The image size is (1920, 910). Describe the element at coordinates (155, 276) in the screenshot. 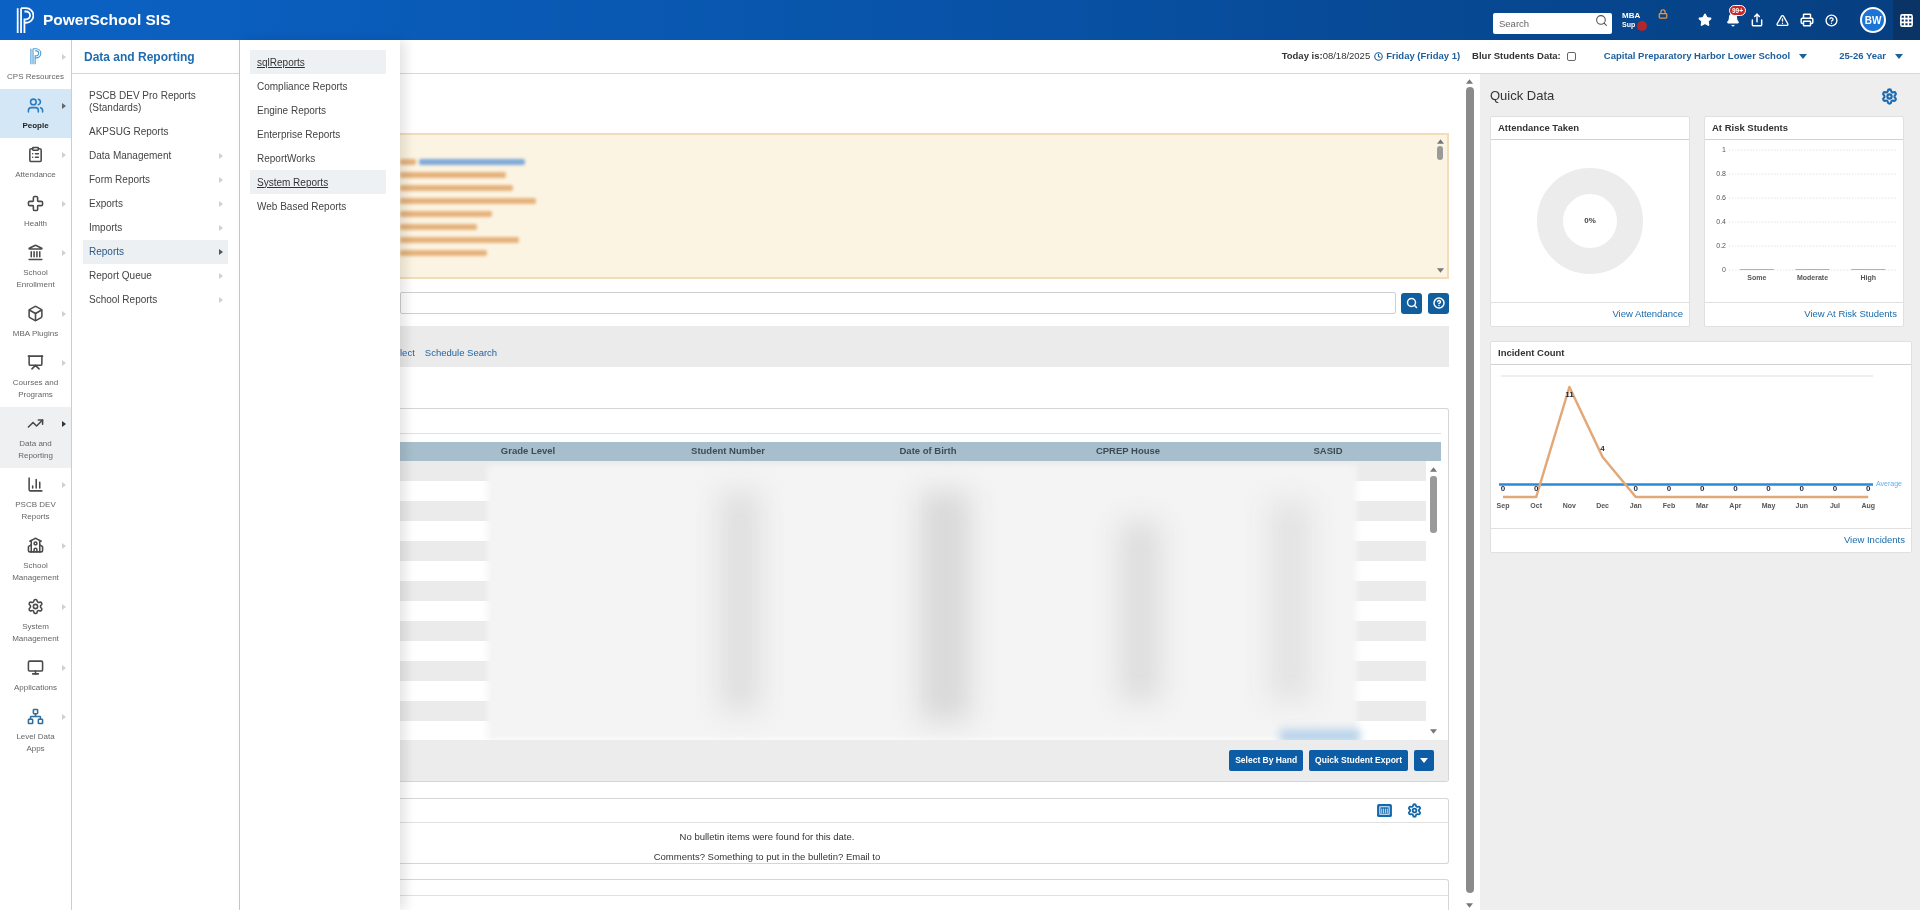

I see `menu-item: Report Queue` at that location.